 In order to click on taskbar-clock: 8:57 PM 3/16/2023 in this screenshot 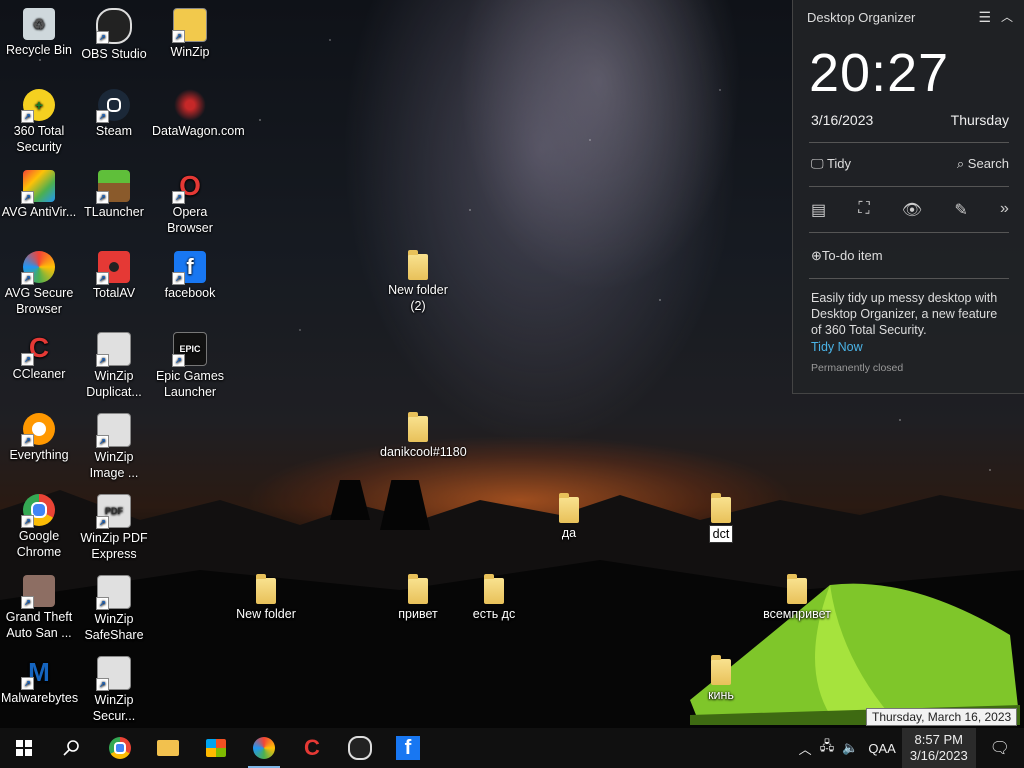, I will do `click(938, 748)`.